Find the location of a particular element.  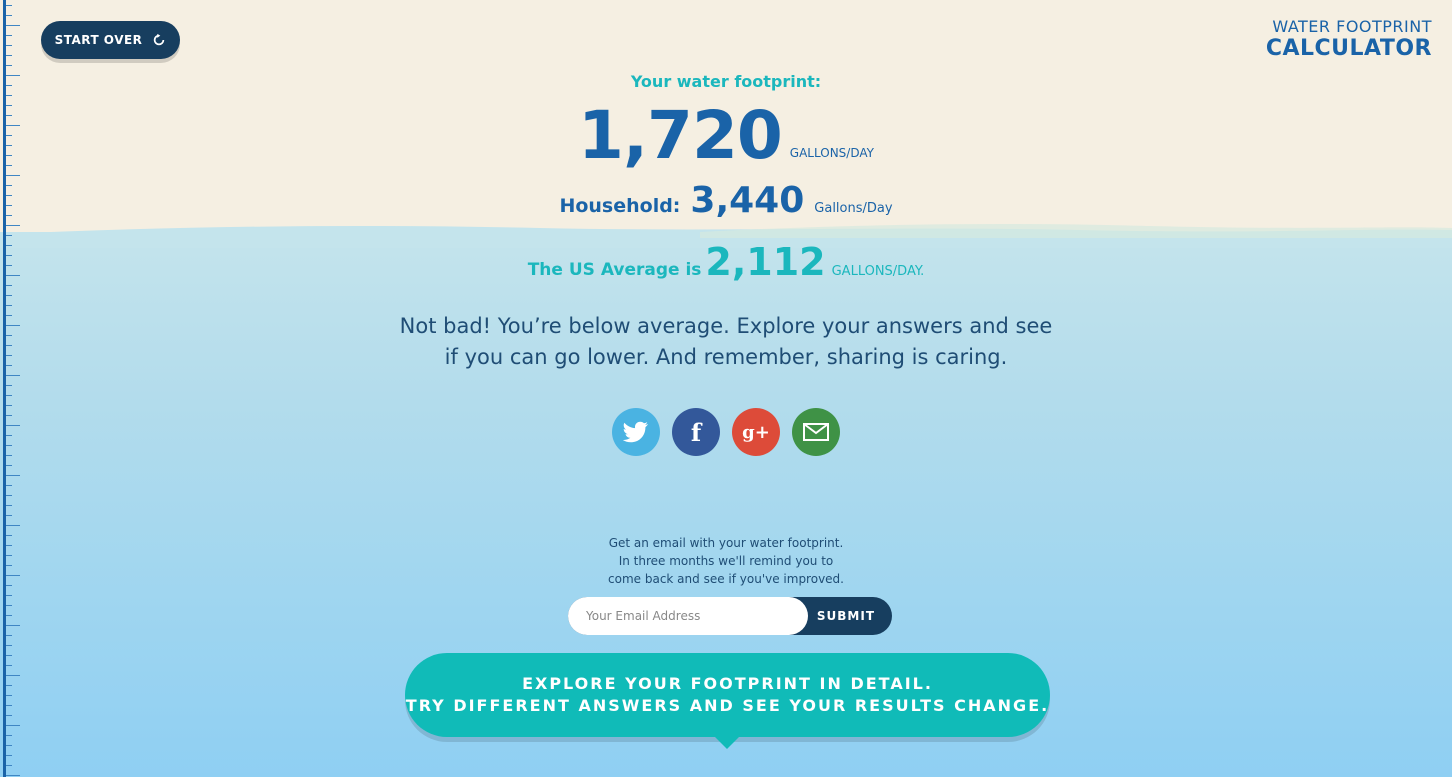

brand-line2: CALCULATOR is located at coordinates (1348, 48).